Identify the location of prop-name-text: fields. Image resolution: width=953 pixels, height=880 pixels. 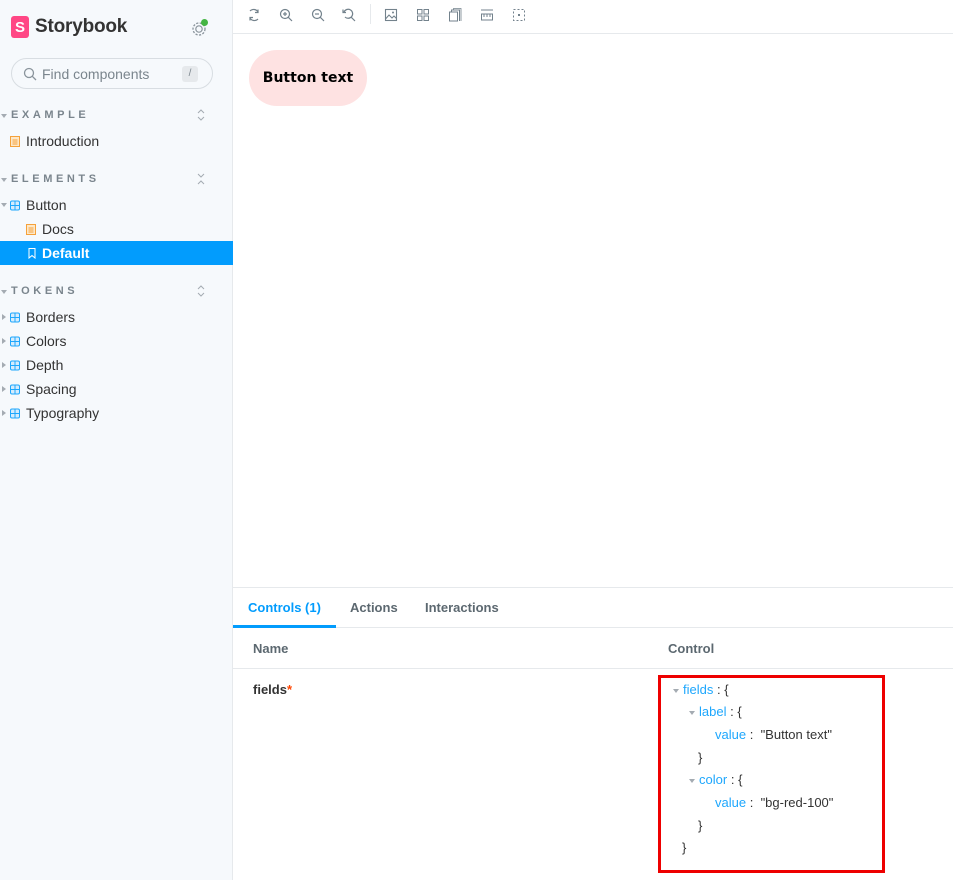
(270, 689).